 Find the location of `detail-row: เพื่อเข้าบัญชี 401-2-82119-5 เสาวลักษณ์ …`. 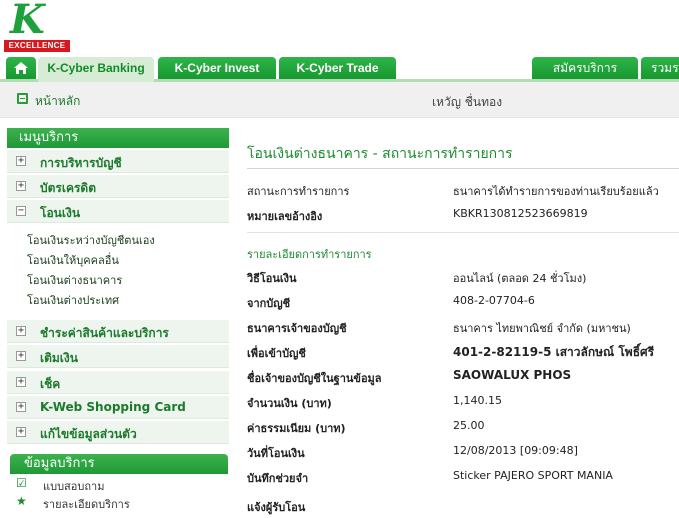

detail-row: เพื่อเข้าบัญชี 401-2-82119-5 เสาวลักษณ์ … is located at coordinates (463, 352).